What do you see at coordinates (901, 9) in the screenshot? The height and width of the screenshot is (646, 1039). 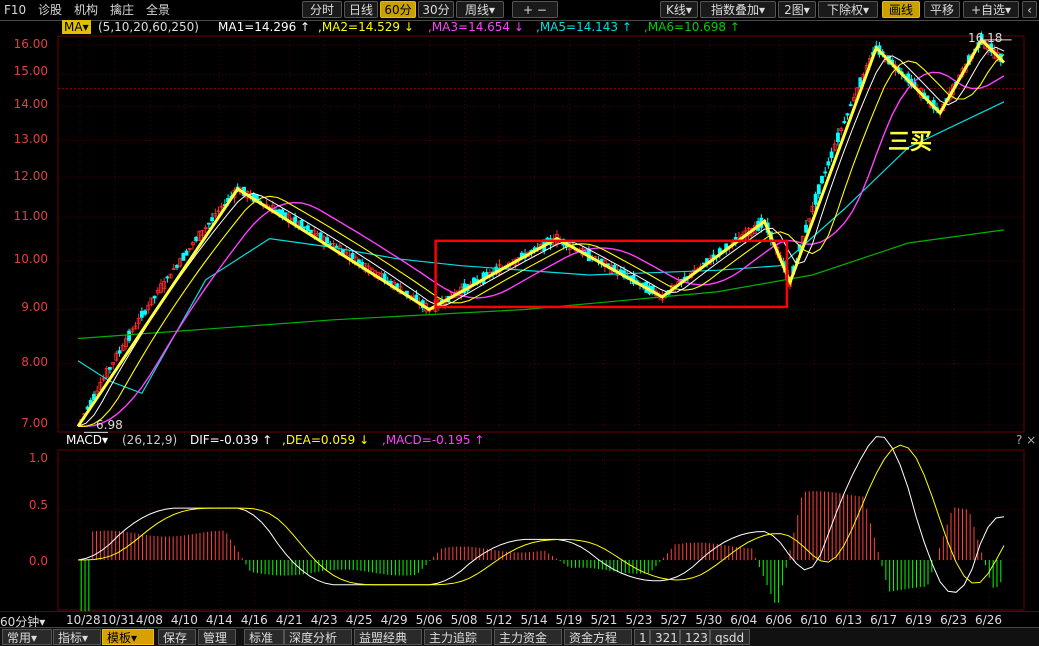 I see `draw-line-button: 画线` at bounding box center [901, 9].